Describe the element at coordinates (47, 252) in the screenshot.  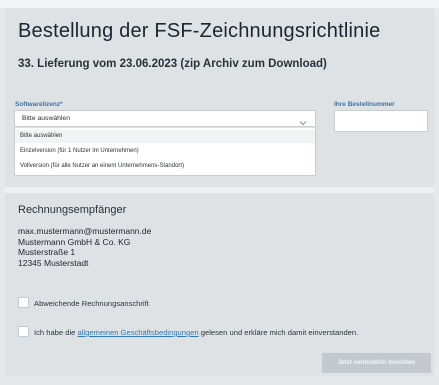
I see `recipient-street: Musterstraße 1` at that location.